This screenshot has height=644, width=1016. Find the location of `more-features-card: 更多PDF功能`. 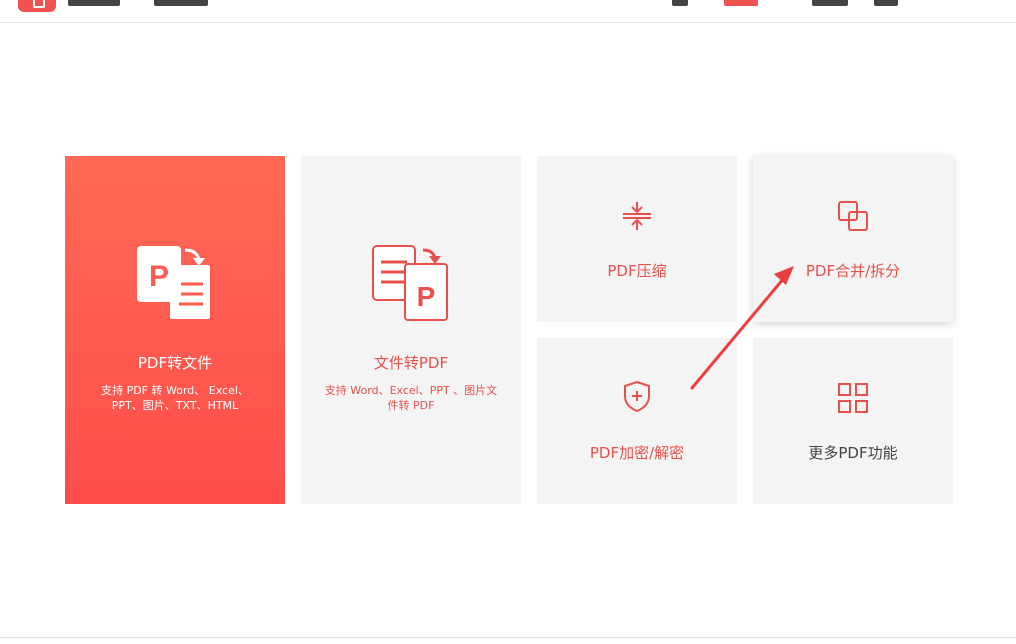

more-features-card: 更多PDF功能 is located at coordinates (853, 421).